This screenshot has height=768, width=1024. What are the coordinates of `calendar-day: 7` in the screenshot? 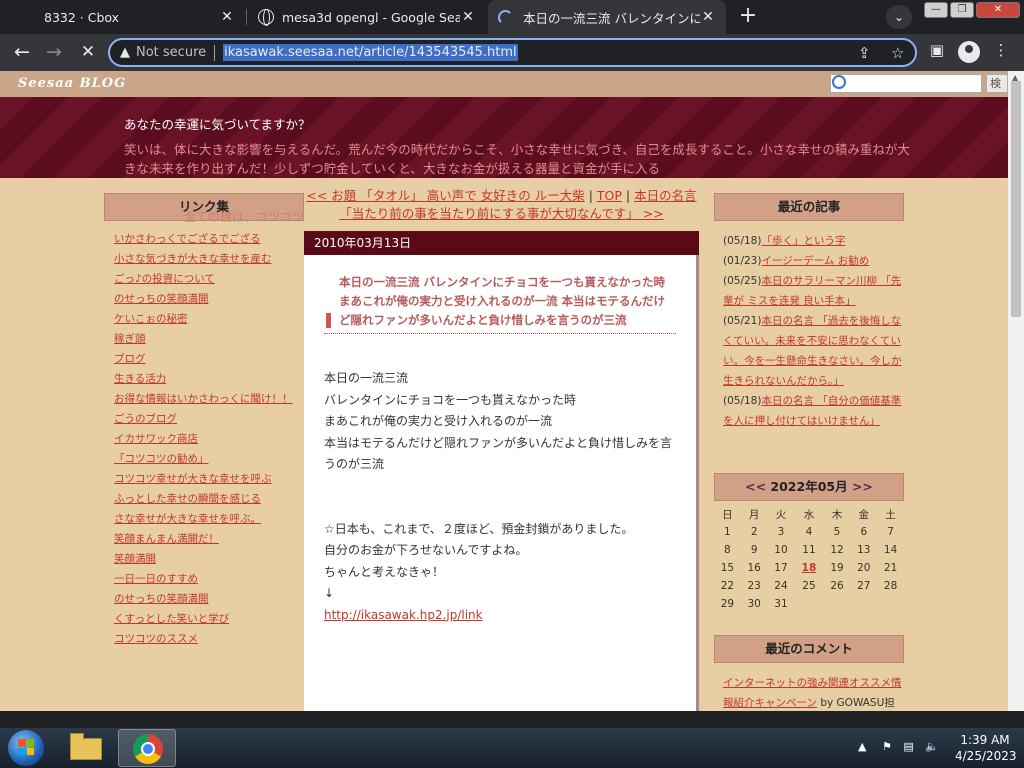 It's located at (890, 532).